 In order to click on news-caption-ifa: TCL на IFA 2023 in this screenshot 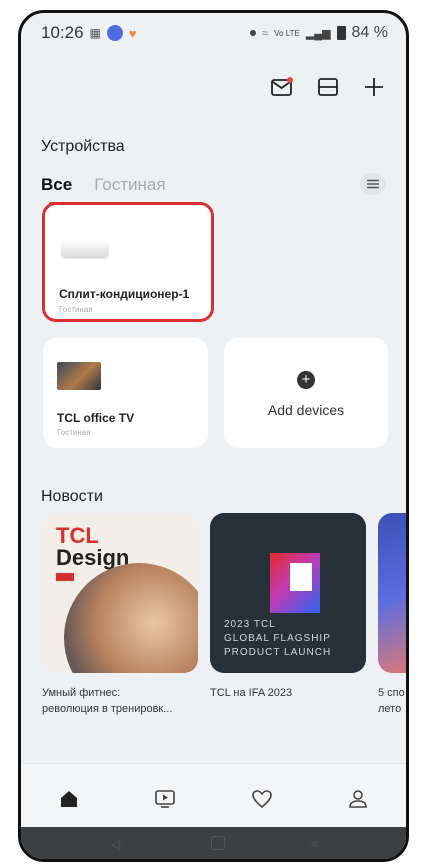, I will do `click(290, 693)`.